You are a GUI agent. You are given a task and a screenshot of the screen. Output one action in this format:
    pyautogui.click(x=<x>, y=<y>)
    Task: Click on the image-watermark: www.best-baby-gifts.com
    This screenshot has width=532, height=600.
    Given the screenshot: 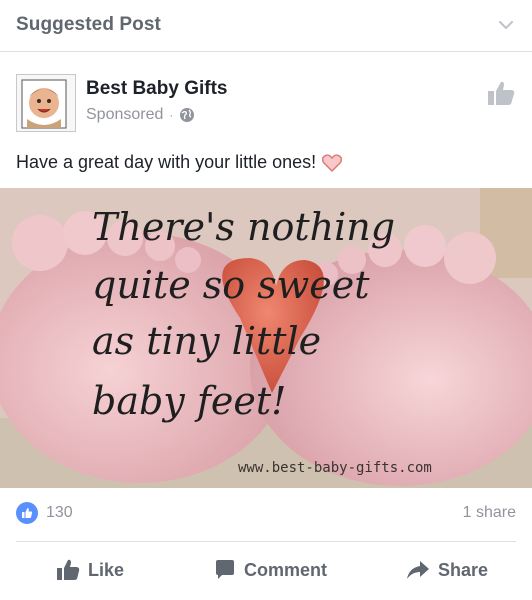 What is the action you would take?
    pyautogui.click(x=335, y=468)
    